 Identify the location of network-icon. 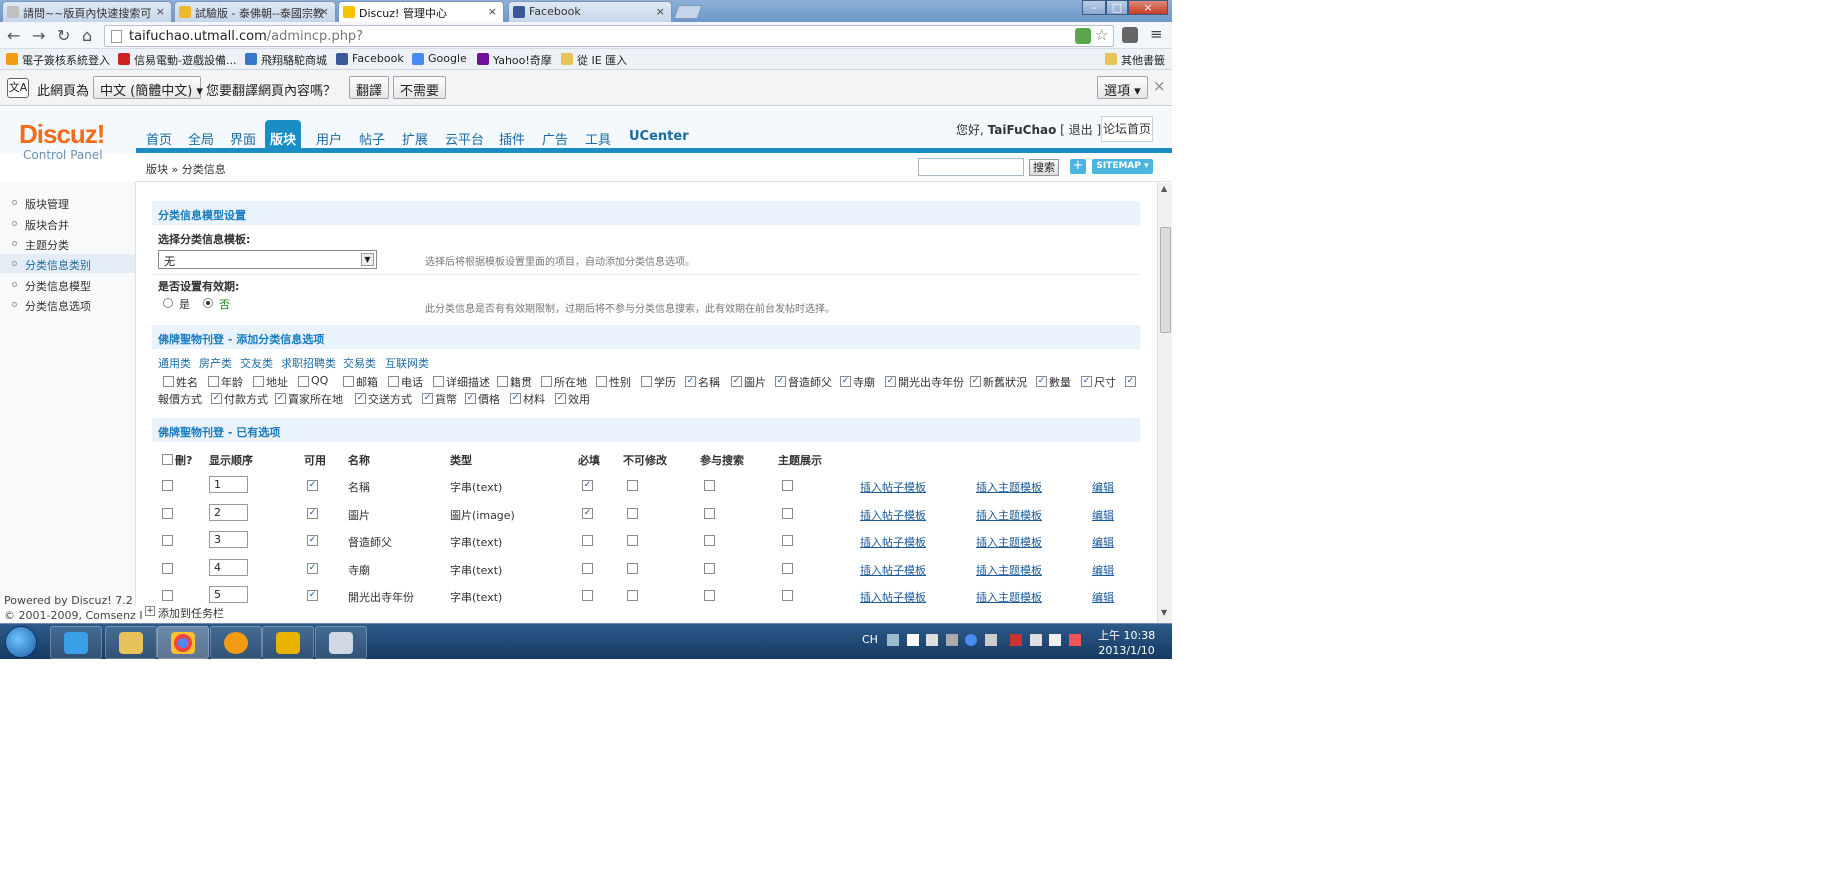
(1035, 640).